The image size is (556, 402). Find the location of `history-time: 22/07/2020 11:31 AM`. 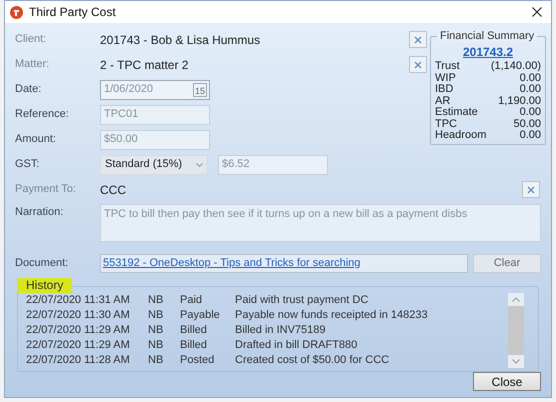

history-time: 22/07/2020 11:31 AM is located at coordinates (78, 300).